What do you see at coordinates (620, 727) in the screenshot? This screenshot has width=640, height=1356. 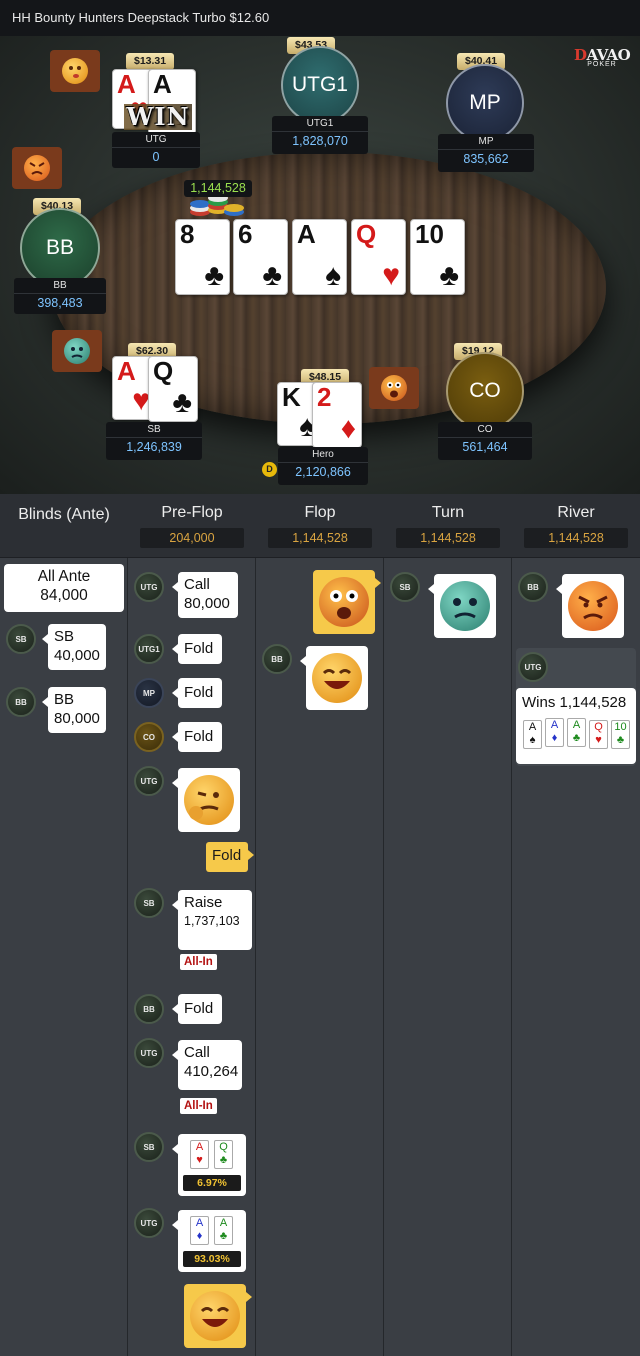 I see `mini-rank: 10` at bounding box center [620, 727].